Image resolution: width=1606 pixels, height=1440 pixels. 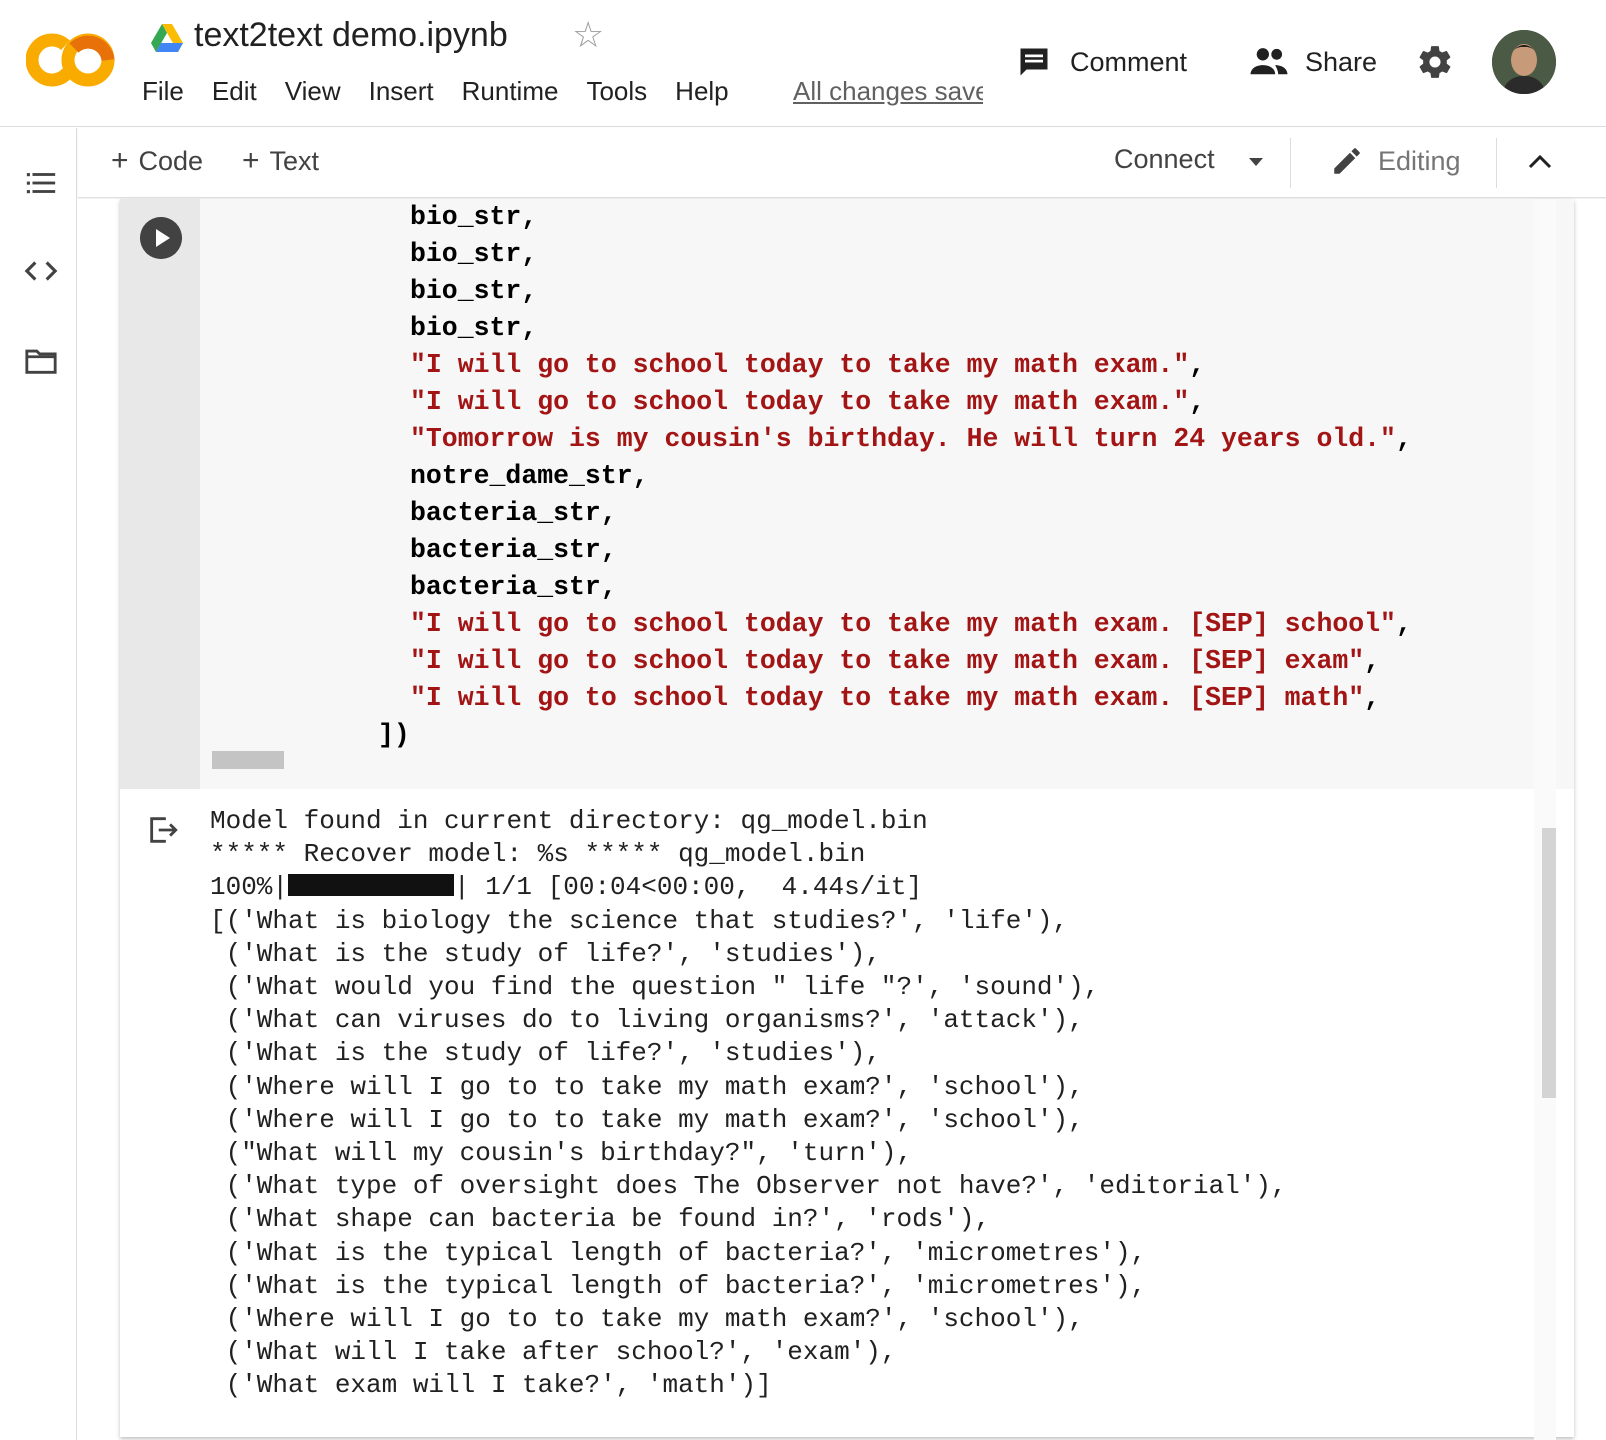 I want to click on progress-bar, so click(x=371, y=885).